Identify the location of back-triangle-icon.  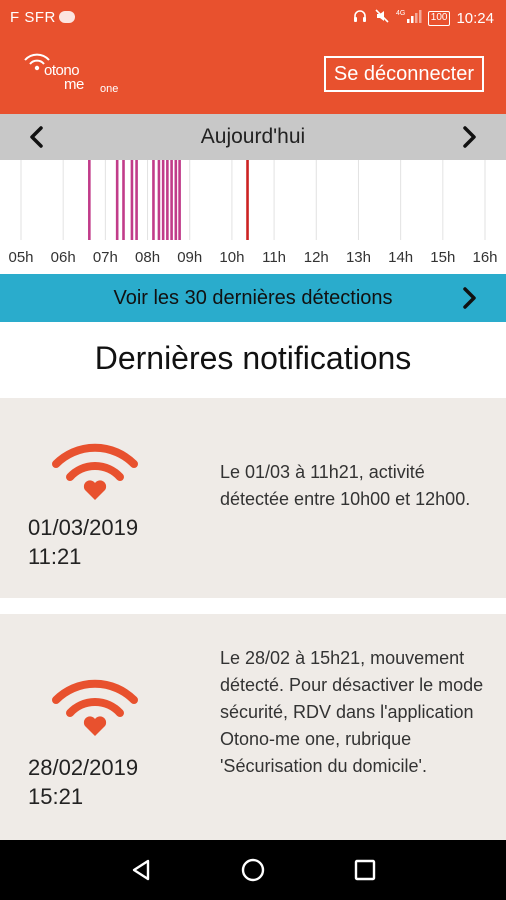
(141, 870).